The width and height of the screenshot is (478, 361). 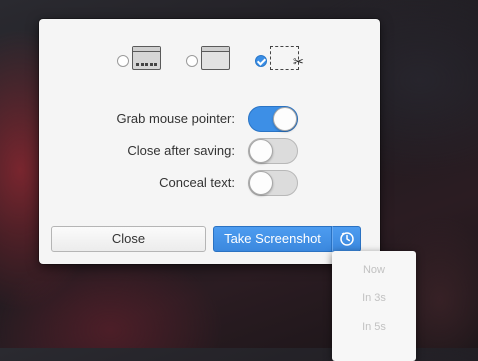 What do you see at coordinates (287, 58) in the screenshot?
I see `selection-scissors-icon: ✂` at bounding box center [287, 58].